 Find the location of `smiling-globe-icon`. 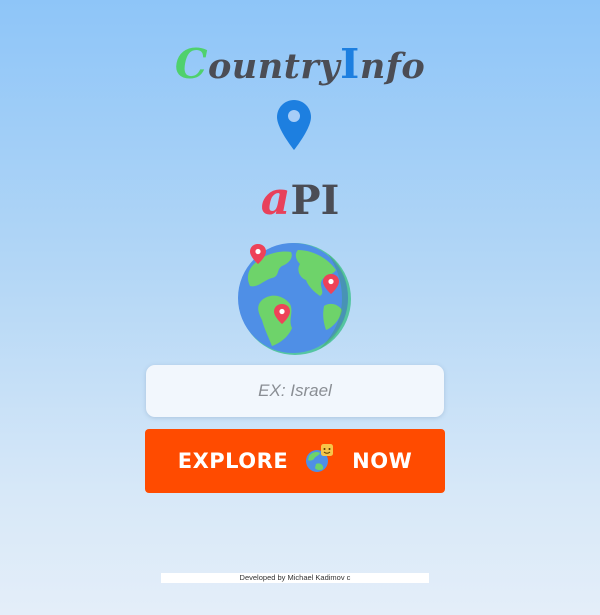

smiling-globe-icon is located at coordinates (320, 458).